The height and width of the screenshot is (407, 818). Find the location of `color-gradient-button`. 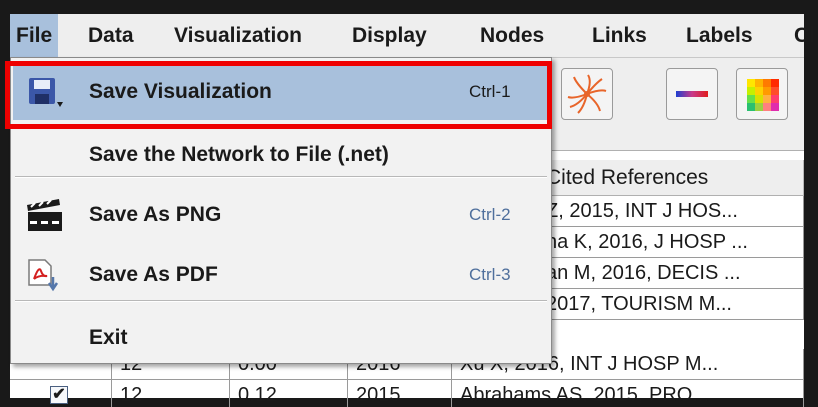

color-gradient-button is located at coordinates (692, 94).